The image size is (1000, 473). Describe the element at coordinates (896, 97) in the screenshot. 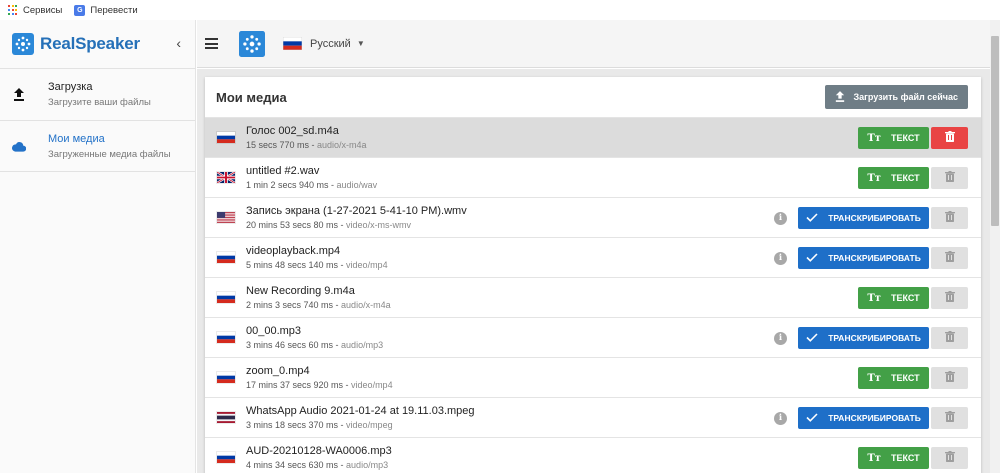

I see `upload-file-button: Загрузить файл сейчас` at that location.